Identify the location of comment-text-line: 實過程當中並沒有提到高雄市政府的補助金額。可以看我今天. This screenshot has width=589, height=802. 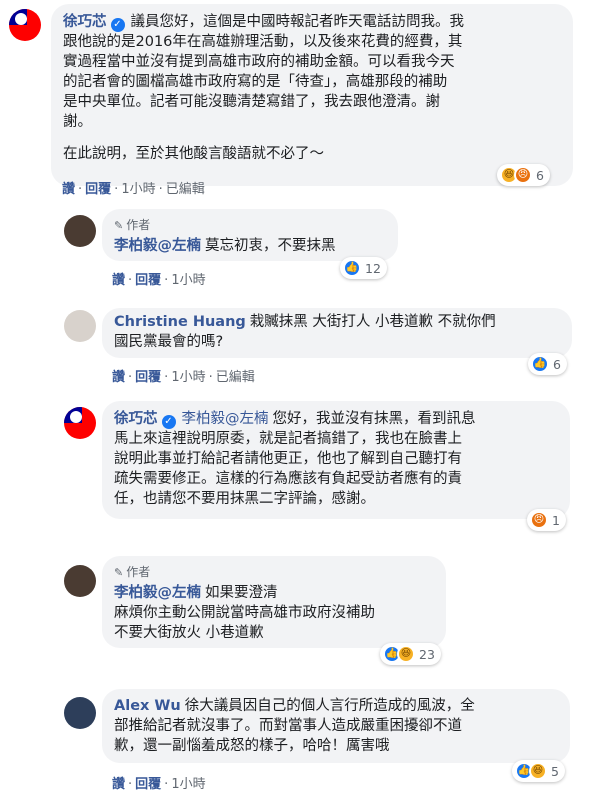
(259, 62).